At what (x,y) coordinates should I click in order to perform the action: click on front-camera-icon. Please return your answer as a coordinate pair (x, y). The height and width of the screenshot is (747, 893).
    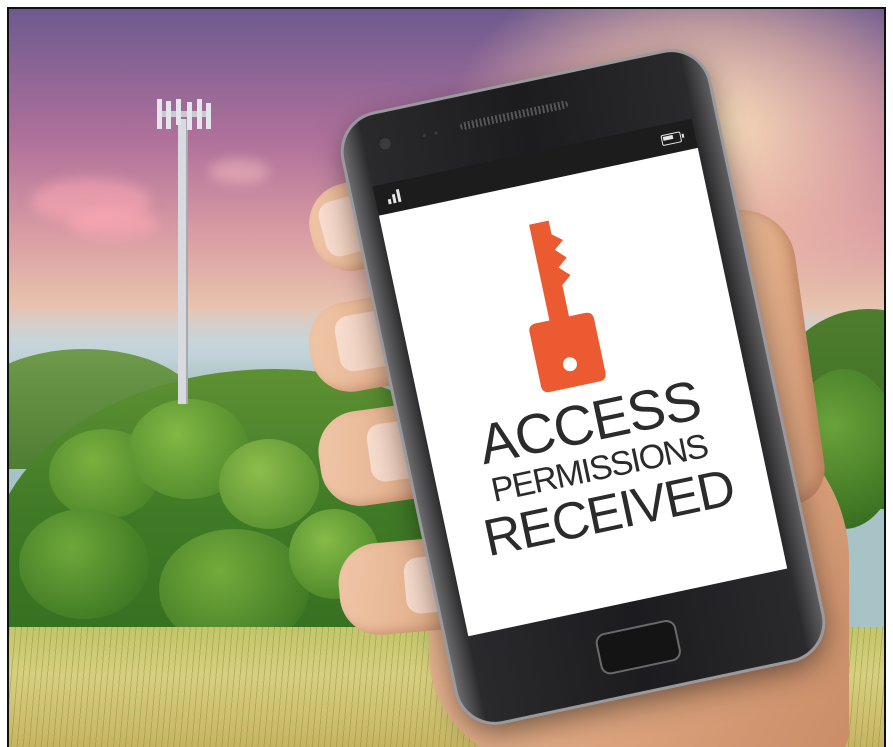
    Looking at the image, I should click on (385, 144).